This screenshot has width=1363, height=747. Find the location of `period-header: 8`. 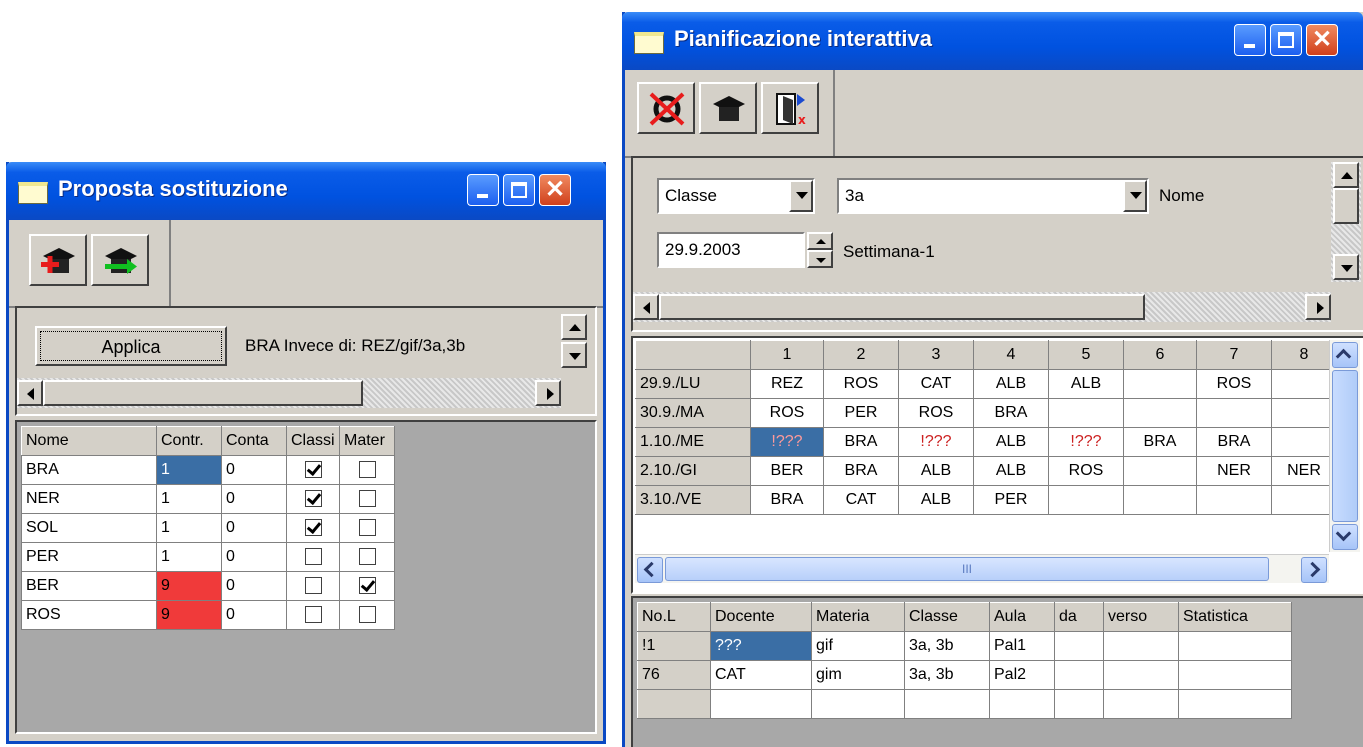

period-header: 8 is located at coordinates (1304, 355).